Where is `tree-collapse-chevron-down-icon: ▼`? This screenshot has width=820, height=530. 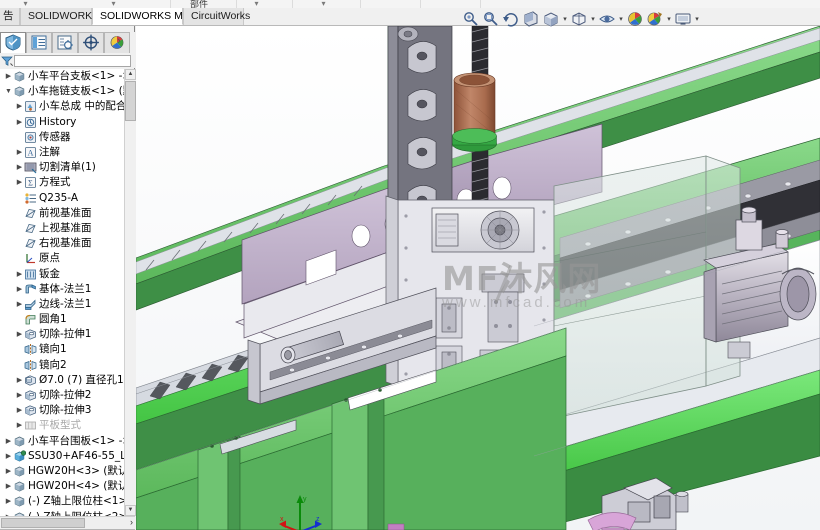 tree-collapse-chevron-down-icon: ▼ is located at coordinates (8, 91).